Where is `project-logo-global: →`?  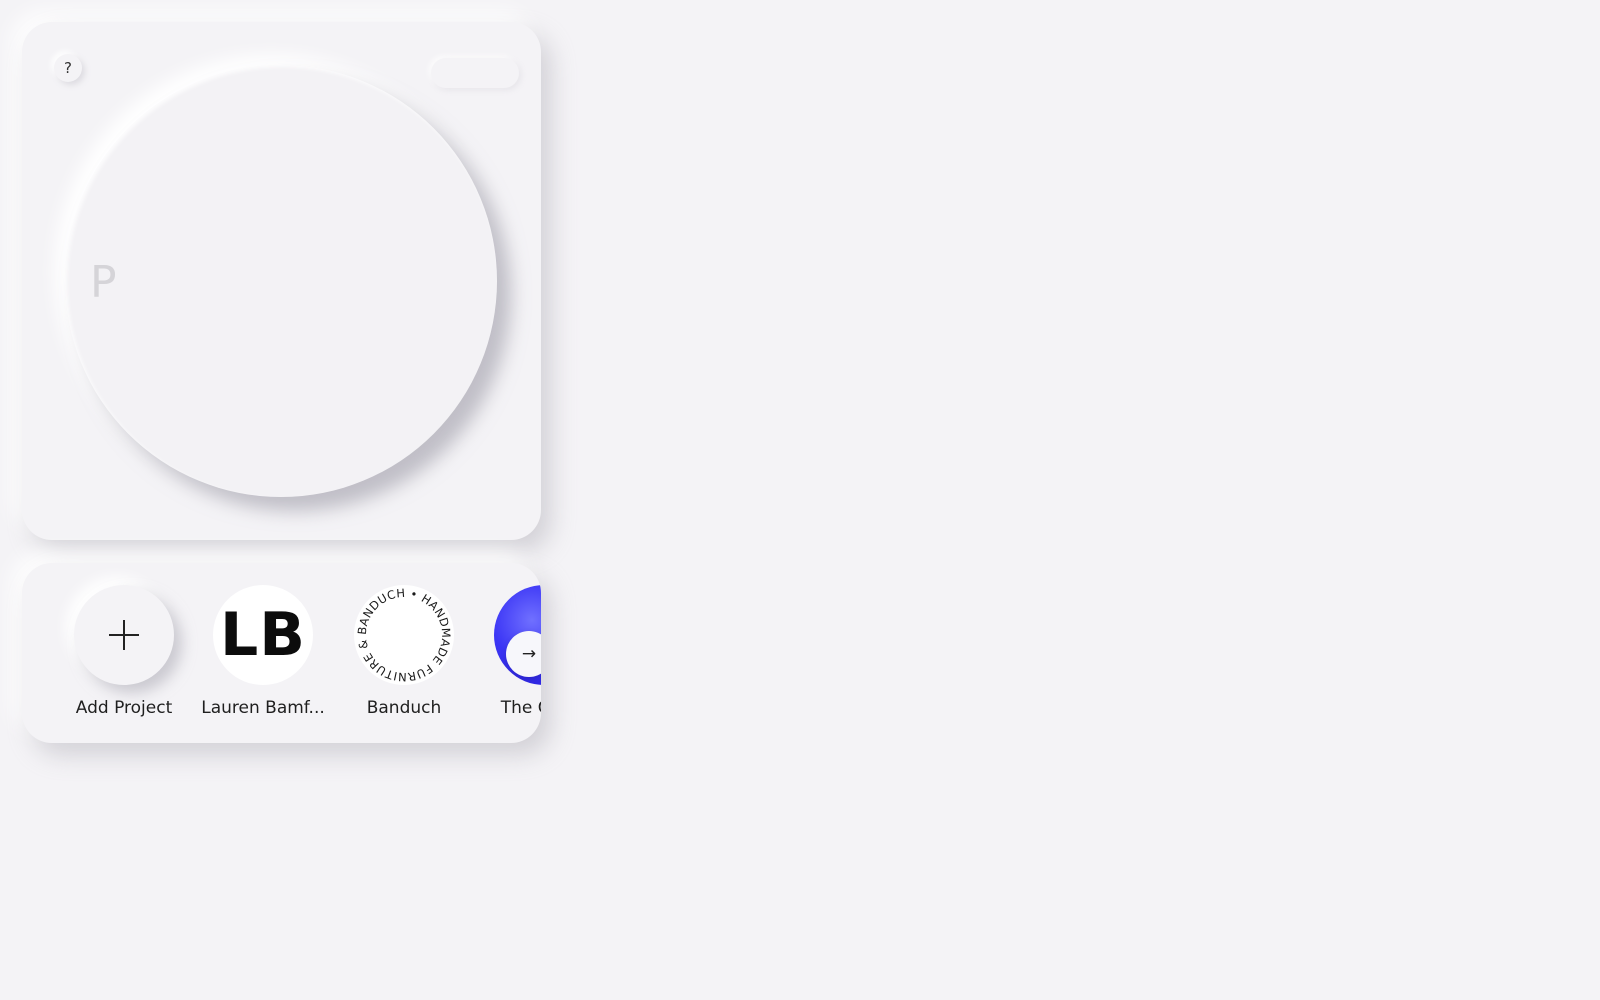 project-logo-global: → is located at coordinates (517, 635).